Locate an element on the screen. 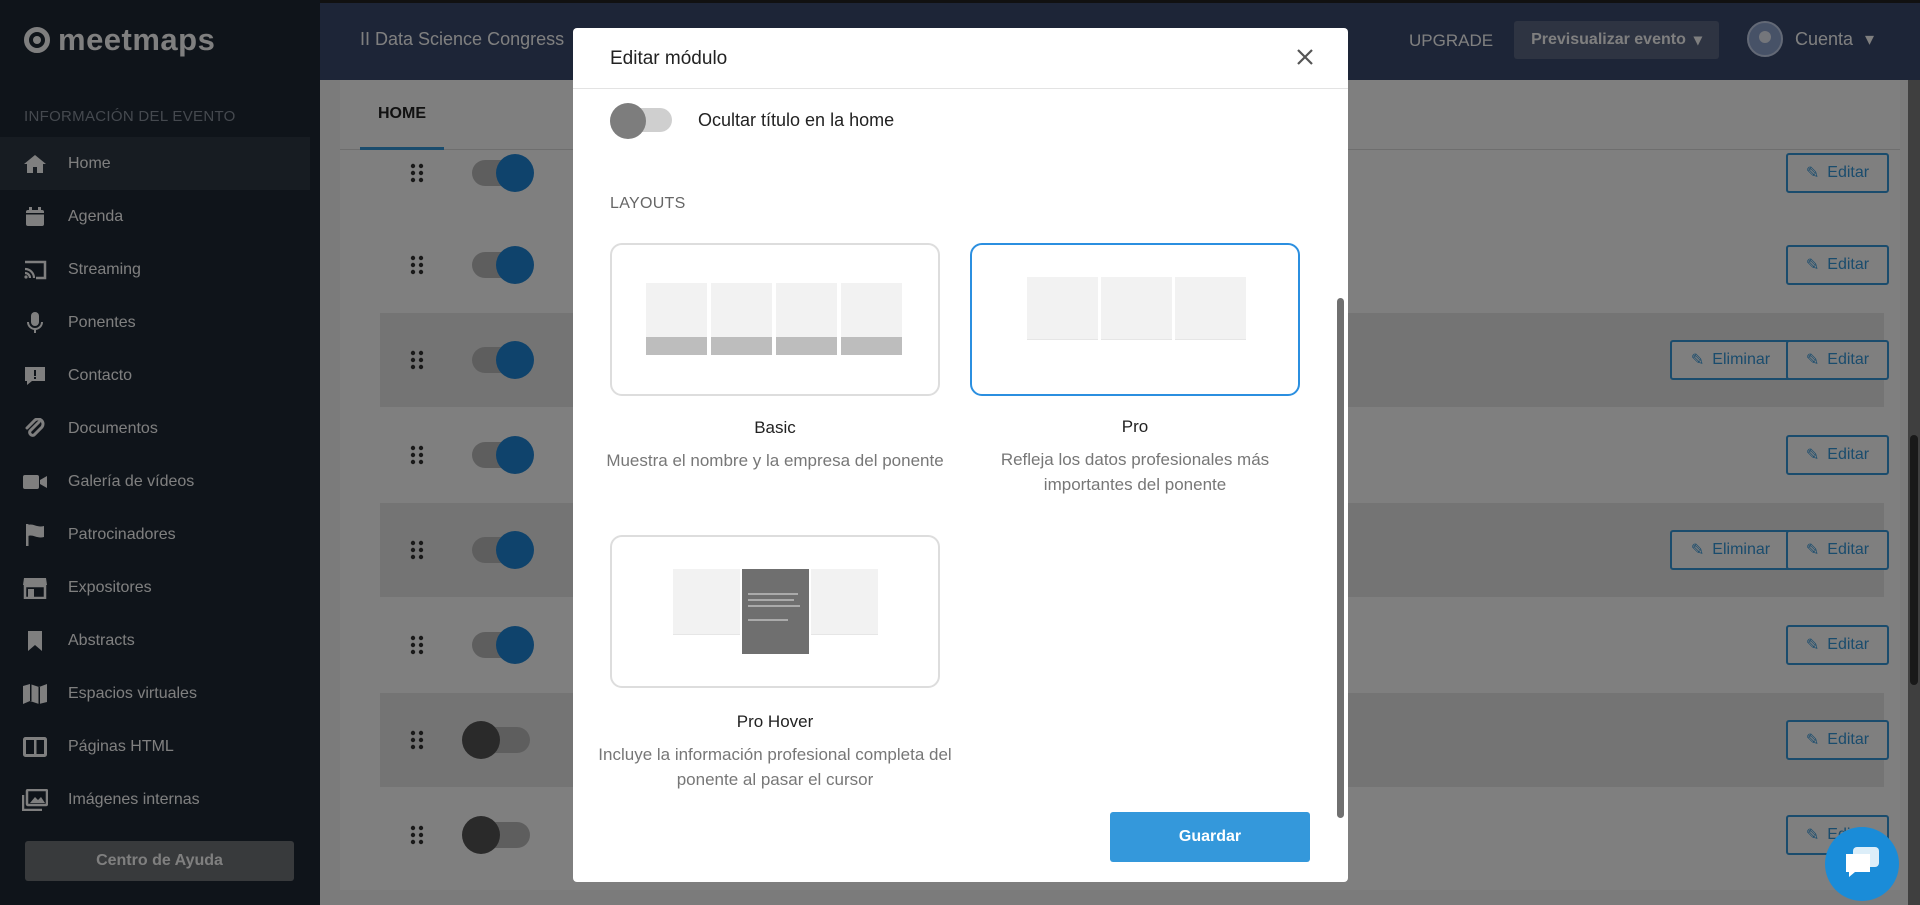 This screenshot has width=1920, height=905. chat-icon is located at coordinates (1862, 864).